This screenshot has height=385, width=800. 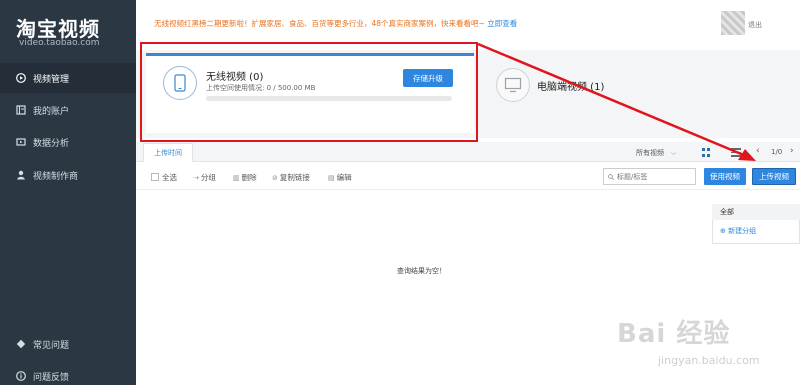 What do you see at coordinates (51, 143) in the screenshot?
I see `sidebar-item-label: 数据分析` at bounding box center [51, 143].